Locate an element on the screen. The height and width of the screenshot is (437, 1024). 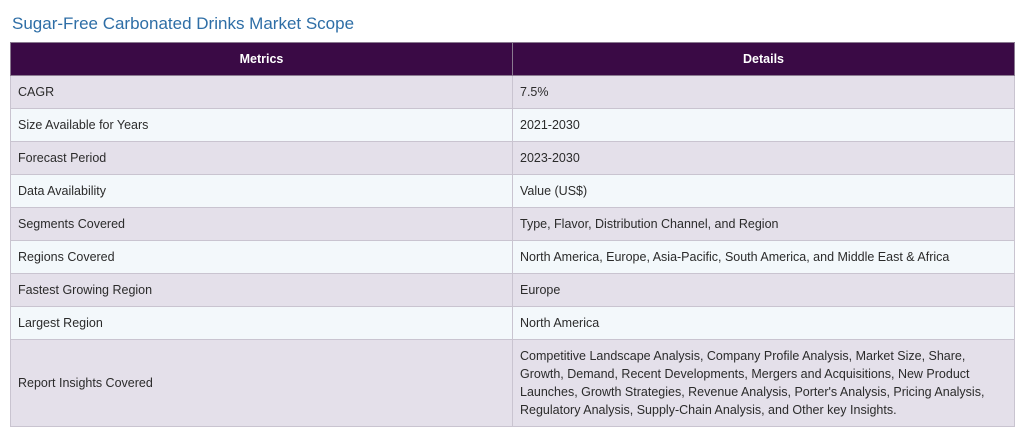
detail-cell: 2021-2030 is located at coordinates (763, 125).